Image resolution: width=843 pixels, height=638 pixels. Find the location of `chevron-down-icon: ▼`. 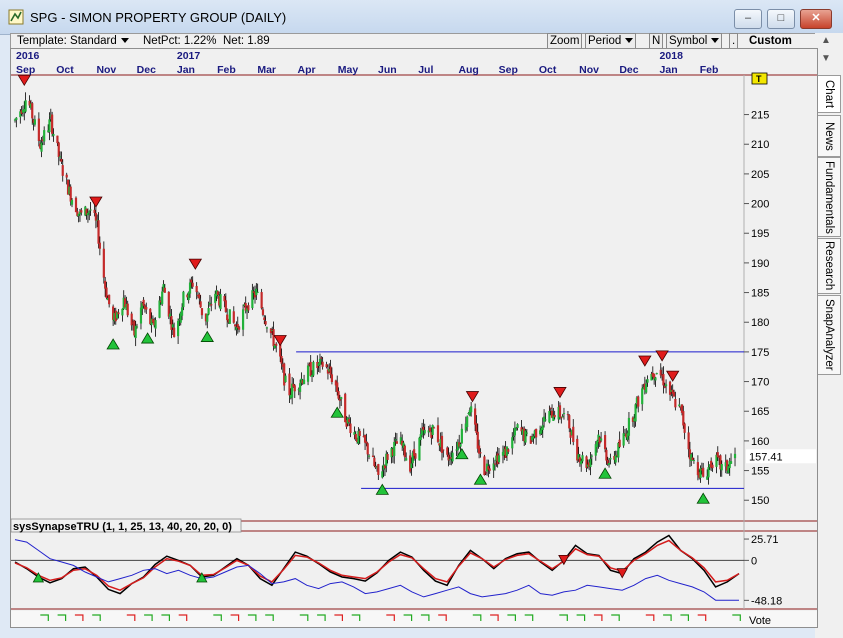

chevron-down-icon: ▼ is located at coordinates (826, 58).